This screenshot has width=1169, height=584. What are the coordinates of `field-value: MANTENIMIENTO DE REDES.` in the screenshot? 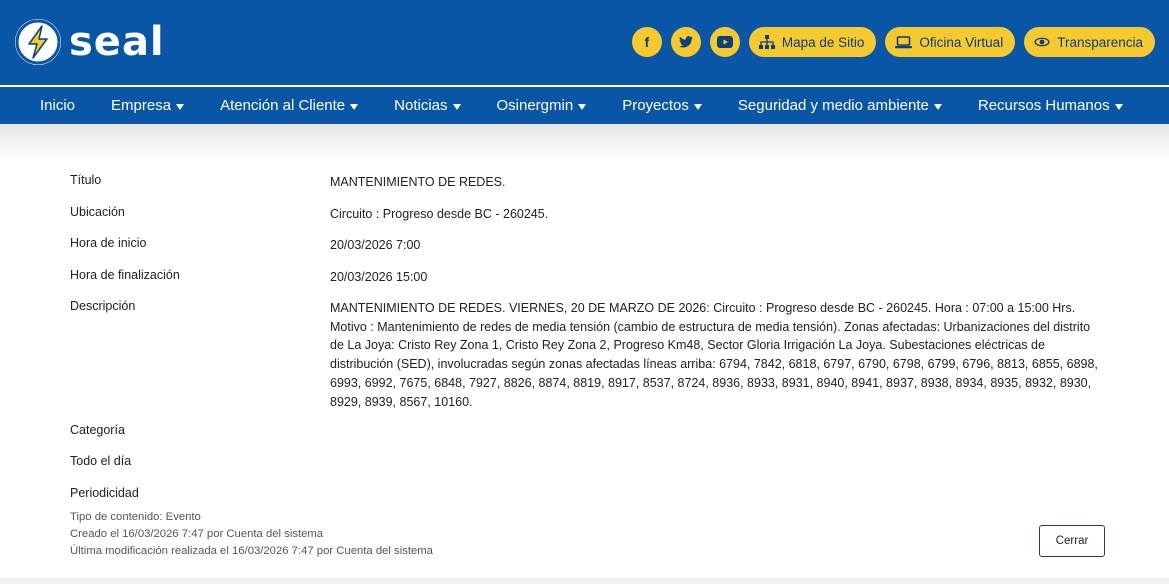 It's located at (418, 182).